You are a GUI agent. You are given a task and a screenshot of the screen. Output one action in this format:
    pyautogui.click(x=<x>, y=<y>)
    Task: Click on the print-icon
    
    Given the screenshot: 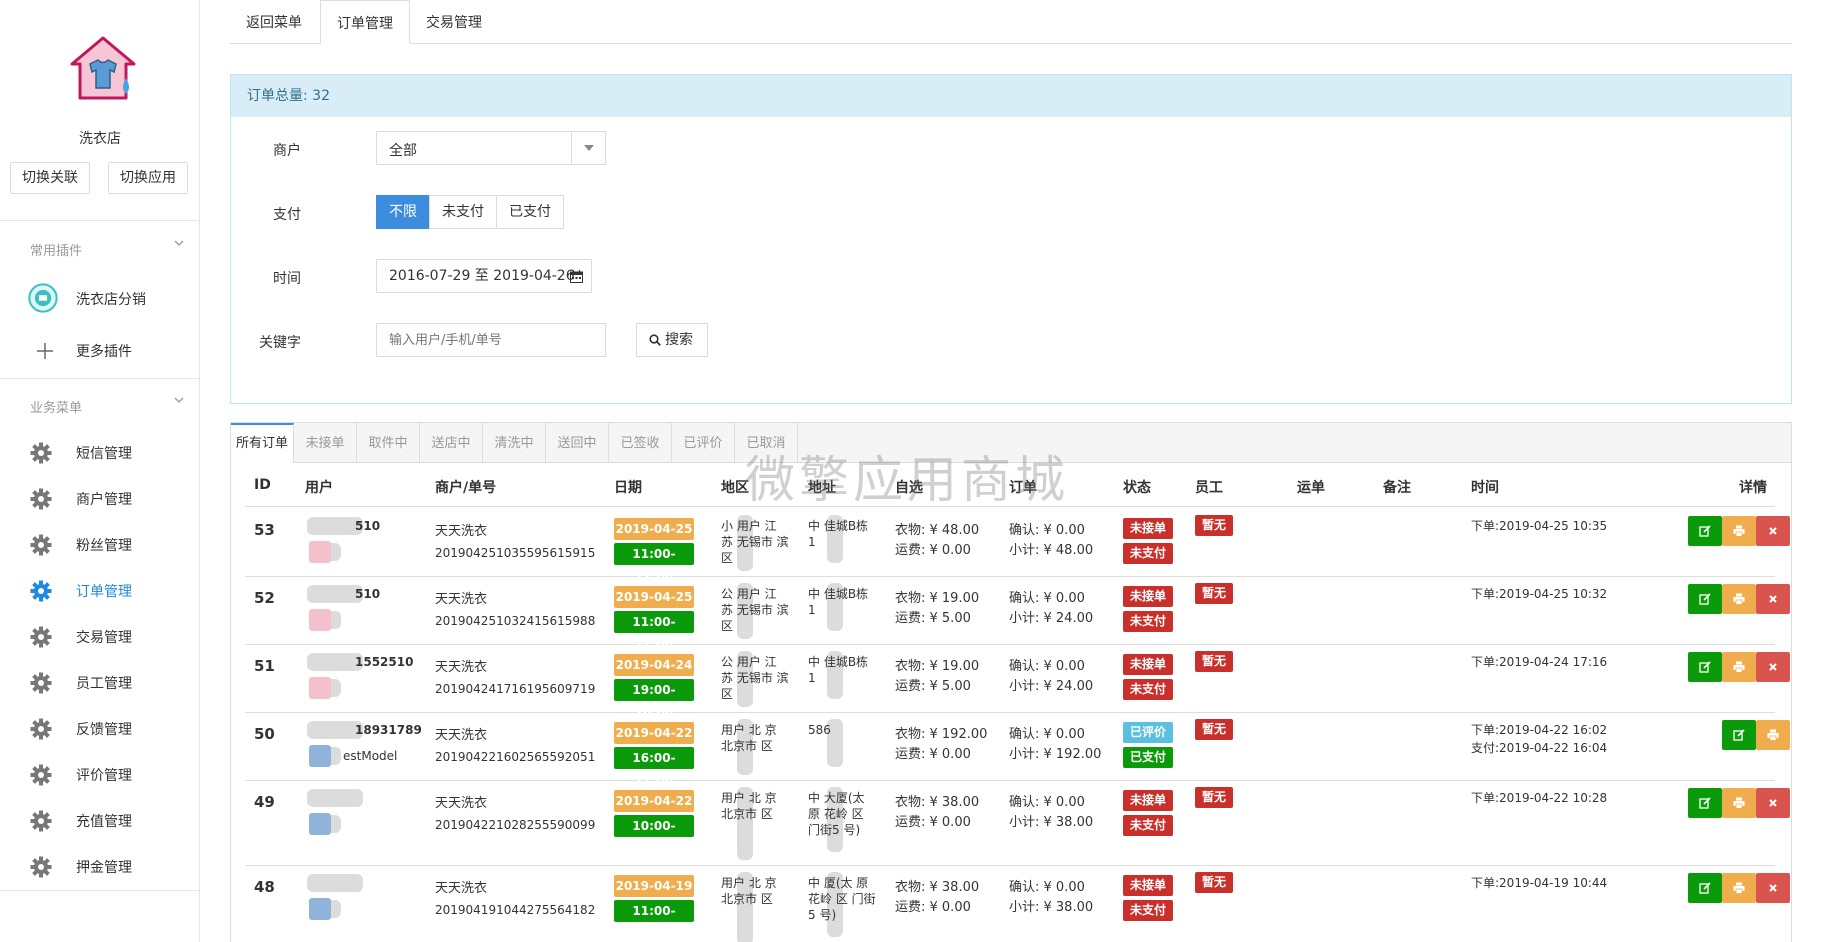 What is the action you would take?
    pyautogui.click(x=1739, y=599)
    